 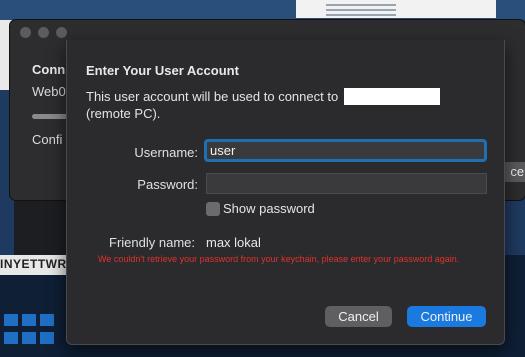 I want to click on connection-title: Conn, so click(x=49, y=69).